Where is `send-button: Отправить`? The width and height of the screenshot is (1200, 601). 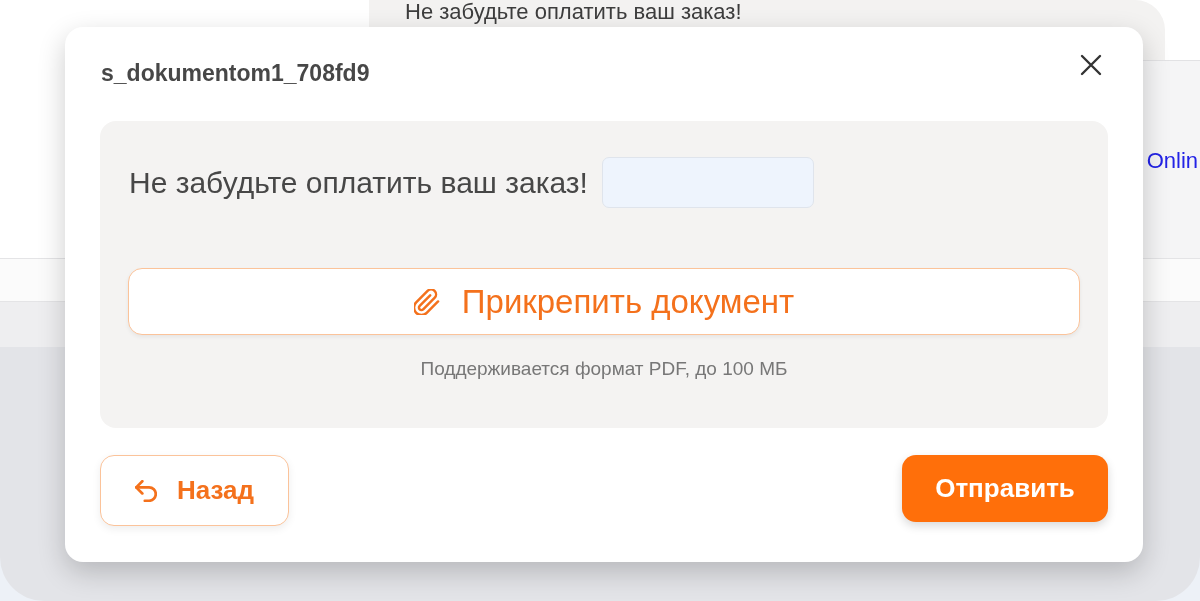 send-button: Отправить is located at coordinates (1005, 488).